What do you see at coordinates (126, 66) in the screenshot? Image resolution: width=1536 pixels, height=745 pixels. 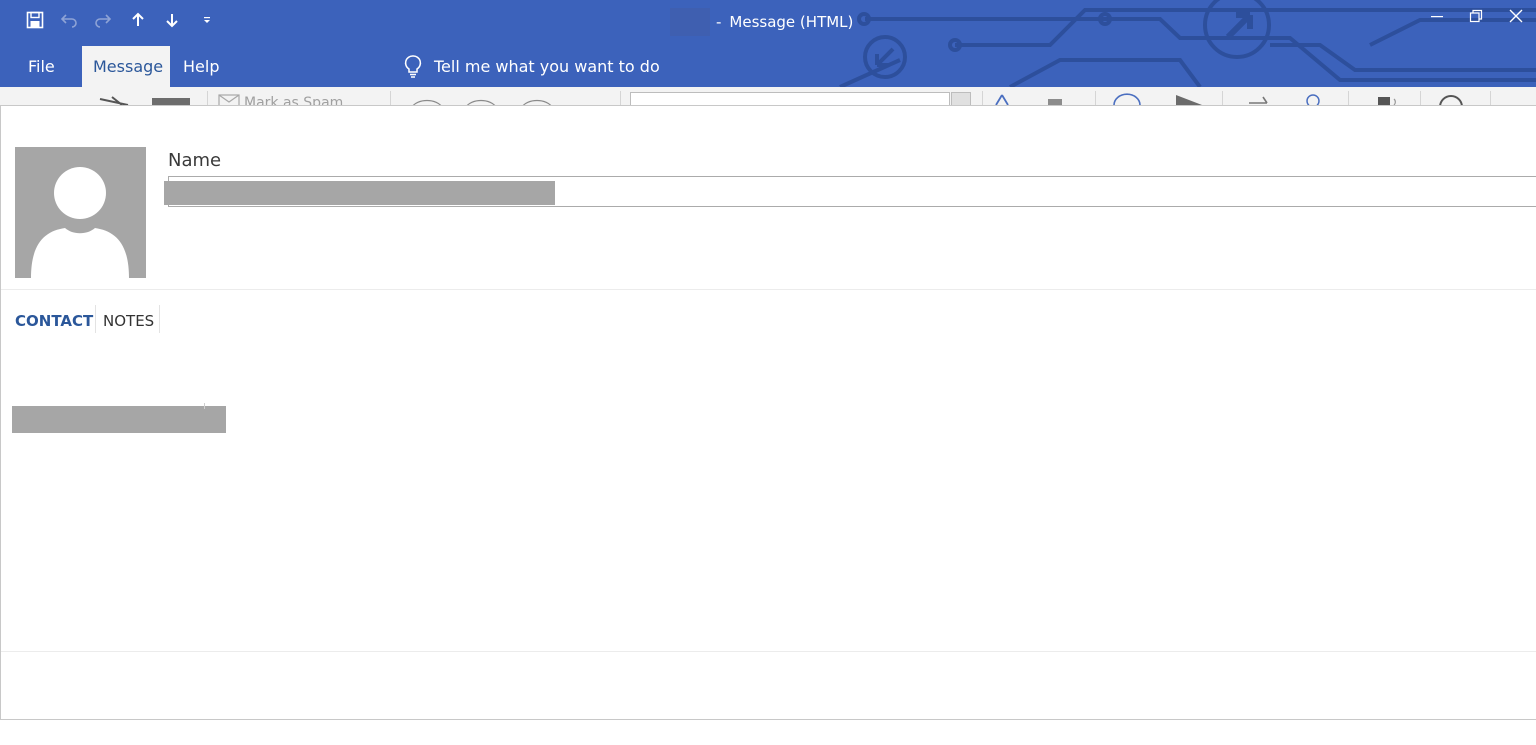 I see `tab-message: Message` at bounding box center [126, 66].